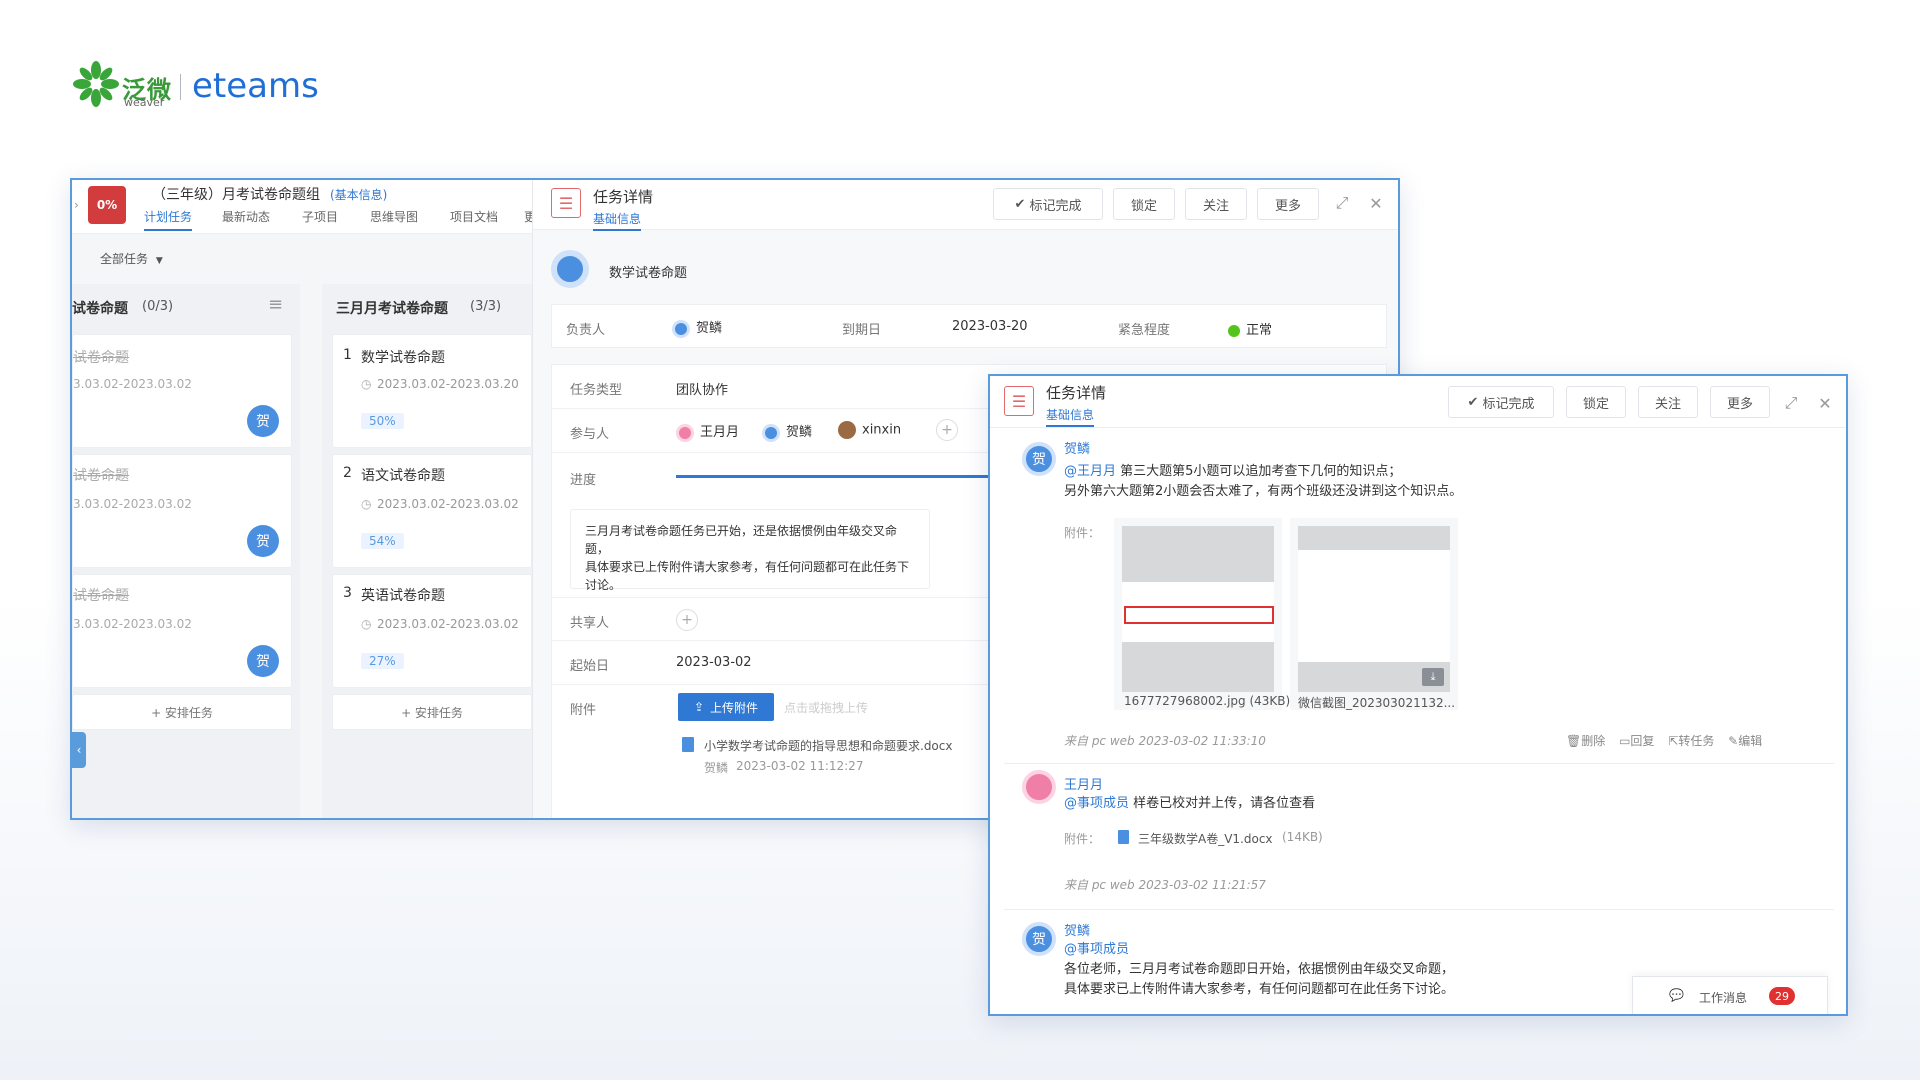 This screenshot has width=1920, height=1080. I want to click on column-count: (0/3), so click(158, 306).